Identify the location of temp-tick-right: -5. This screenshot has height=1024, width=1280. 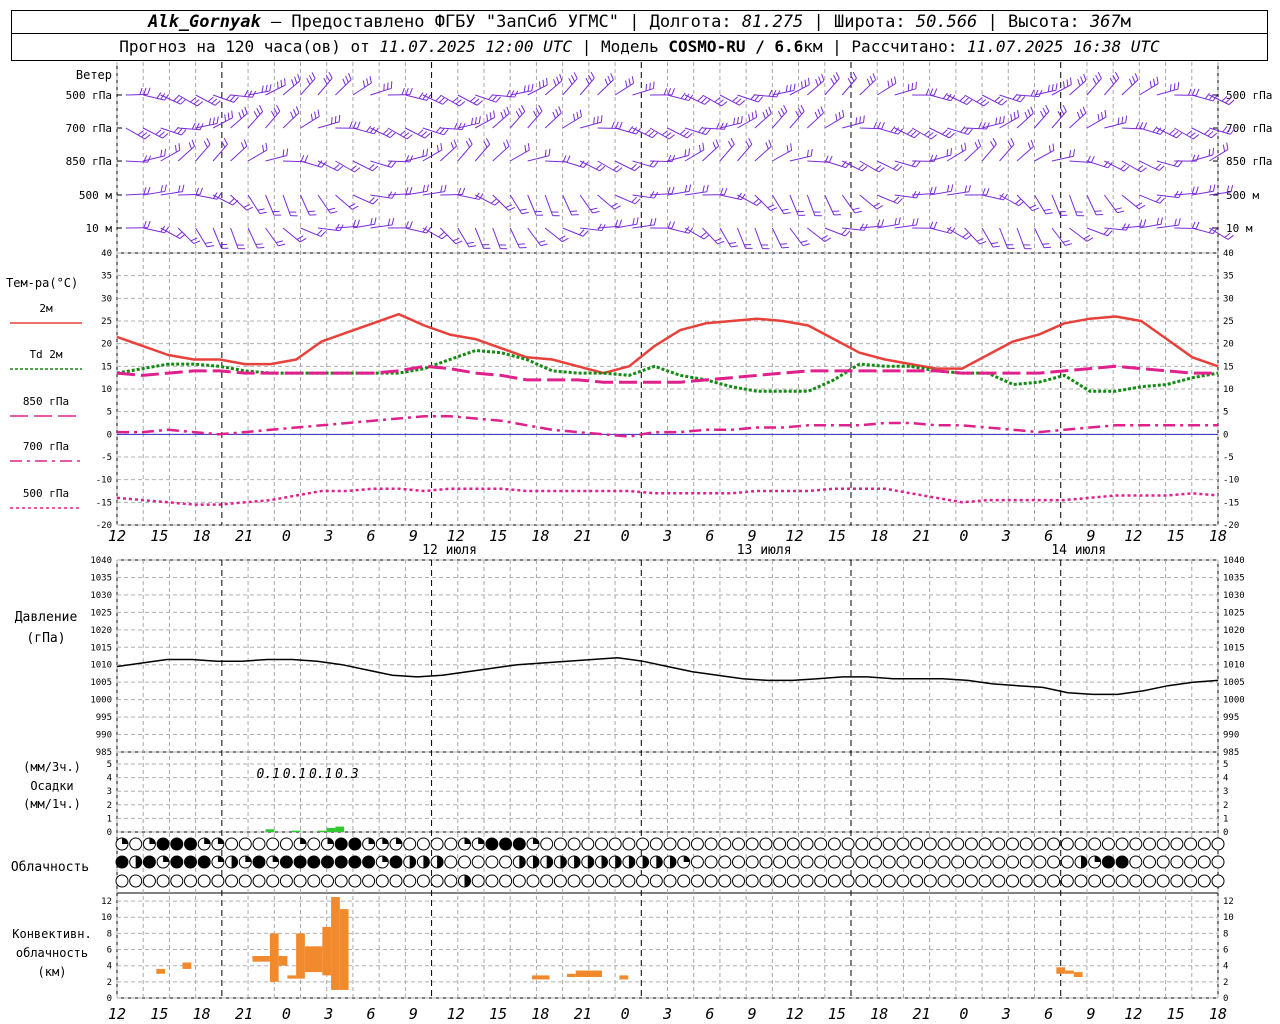
(1228, 458).